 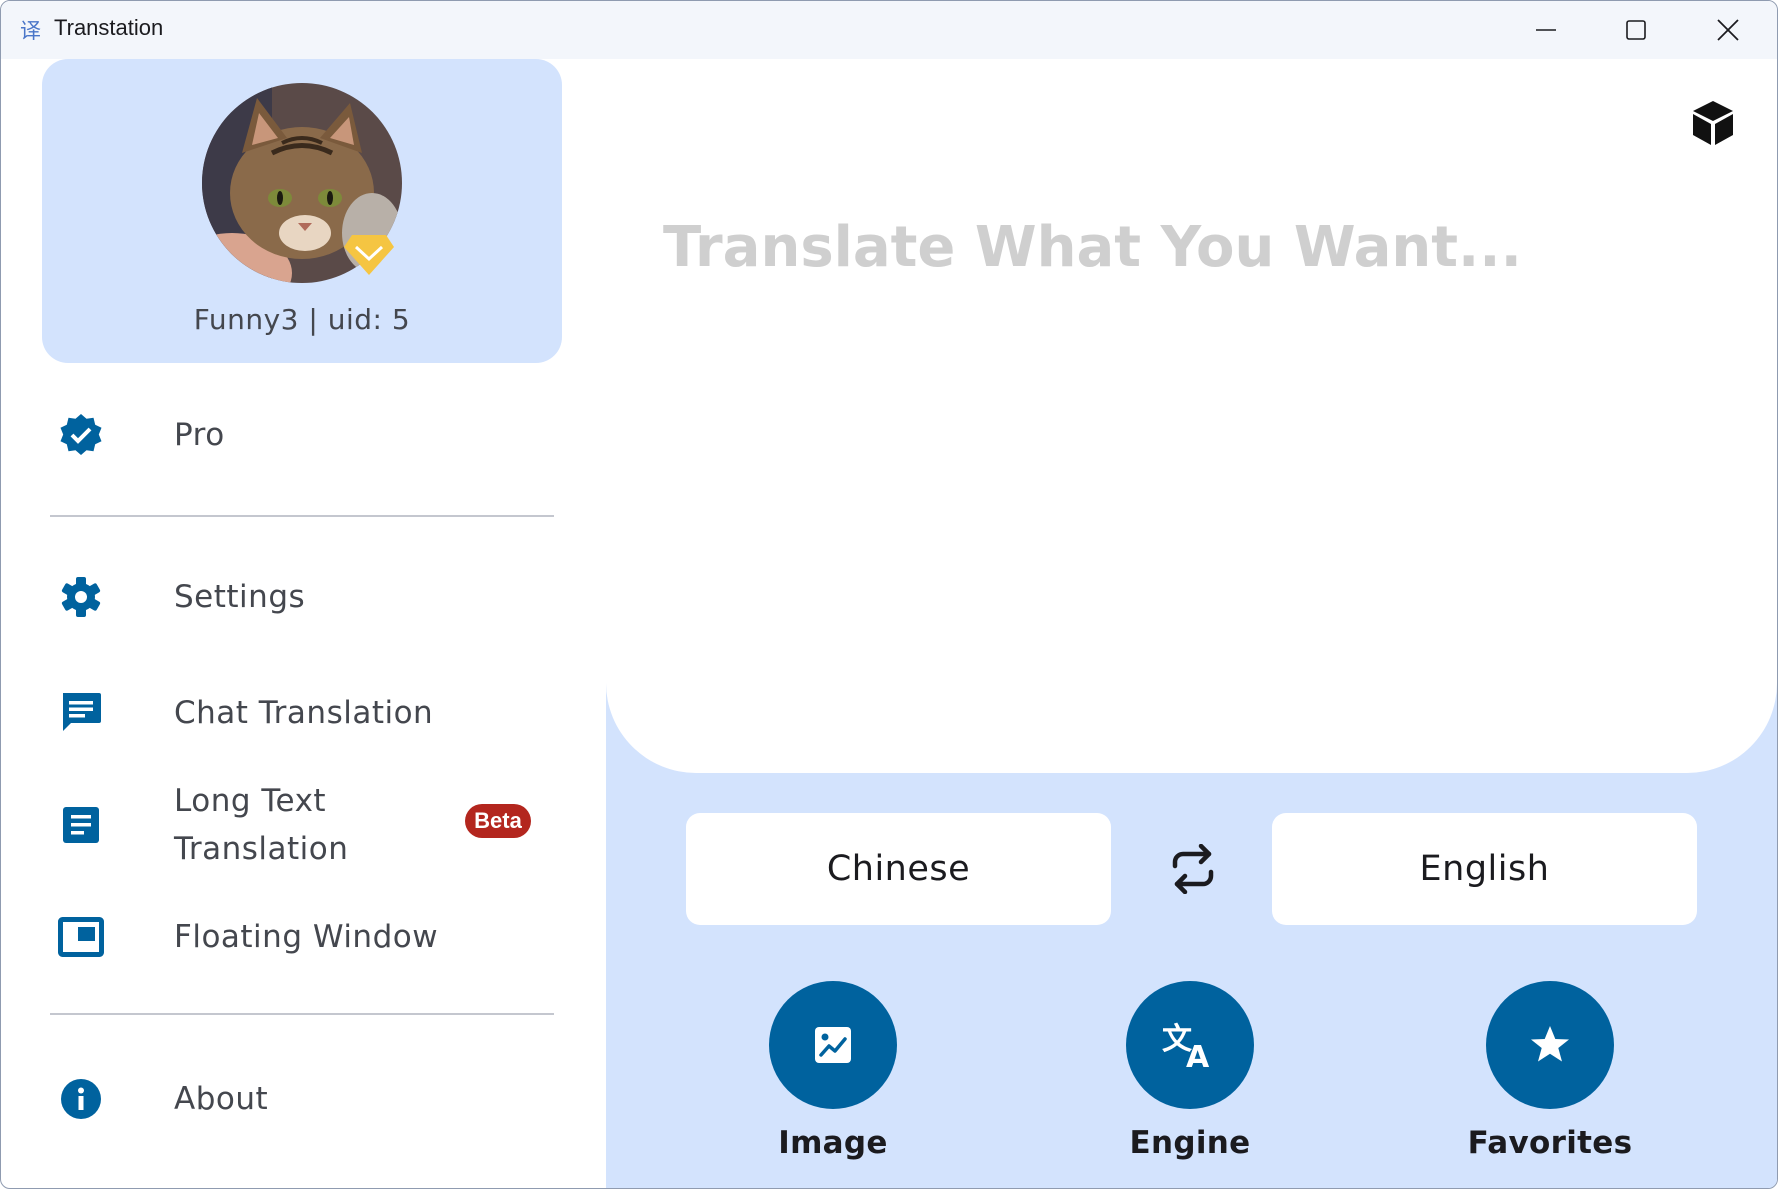 I want to click on close-icon, so click(x=1728, y=30).